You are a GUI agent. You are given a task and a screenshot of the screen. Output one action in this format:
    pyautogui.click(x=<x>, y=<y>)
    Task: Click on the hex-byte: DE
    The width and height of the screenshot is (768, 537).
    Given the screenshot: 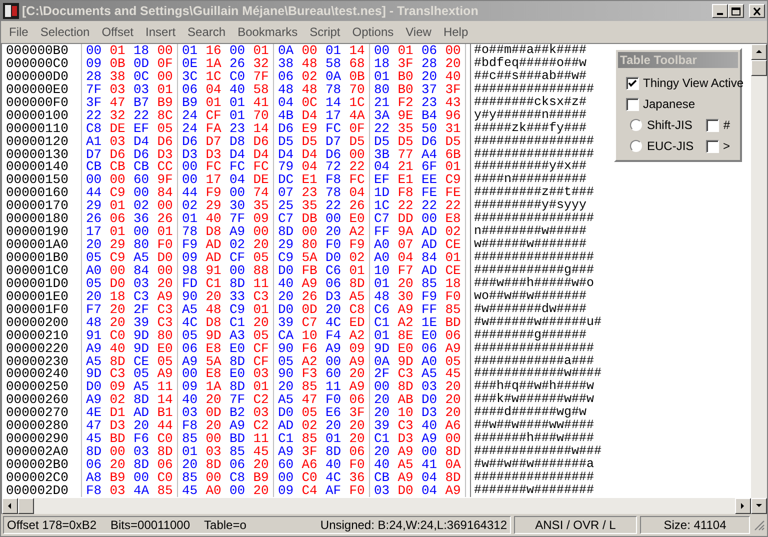 What is the action you would take?
    pyautogui.click(x=261, y=179)
    